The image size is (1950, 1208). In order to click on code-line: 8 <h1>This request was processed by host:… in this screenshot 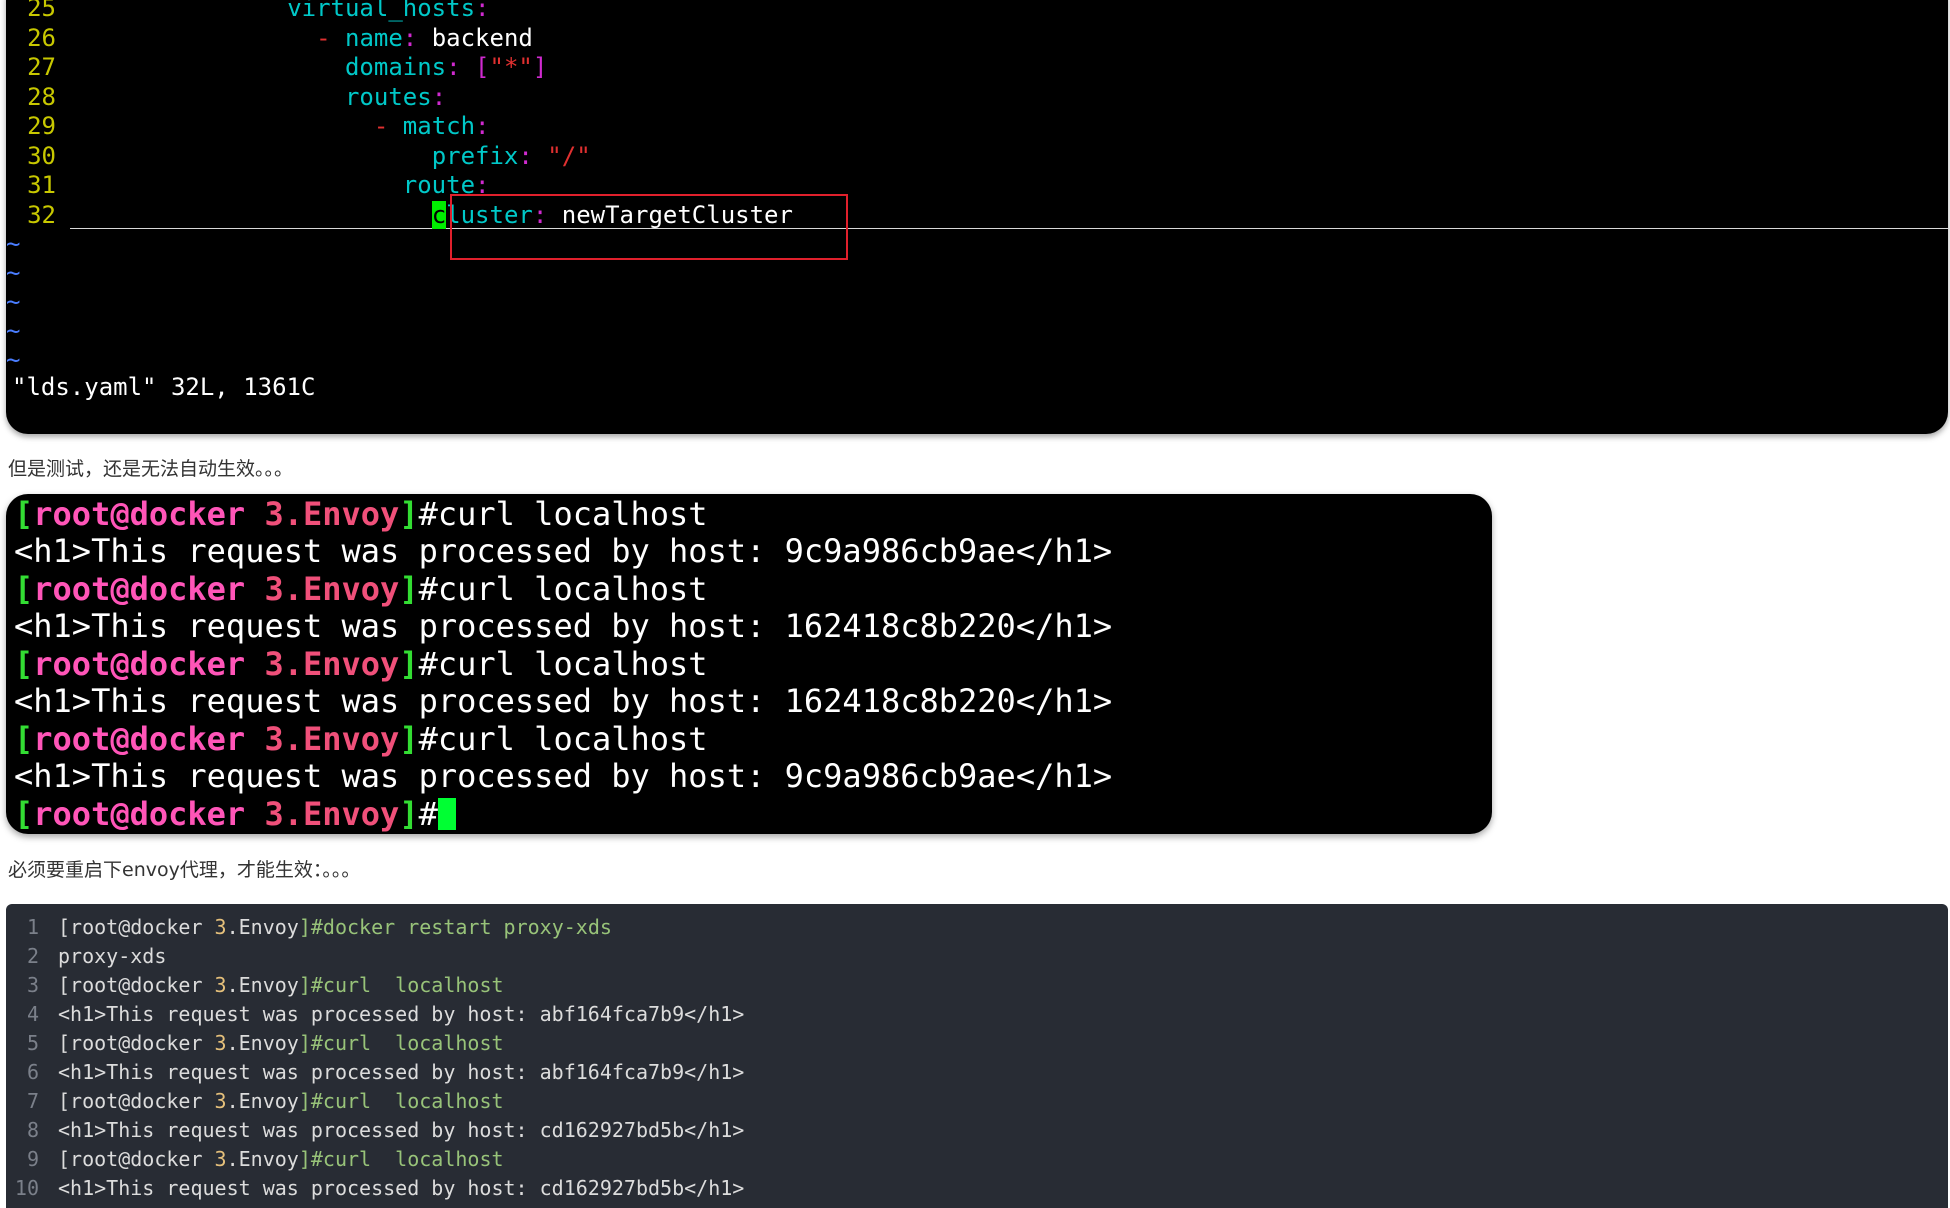, I will do `click(385, 1130)`.